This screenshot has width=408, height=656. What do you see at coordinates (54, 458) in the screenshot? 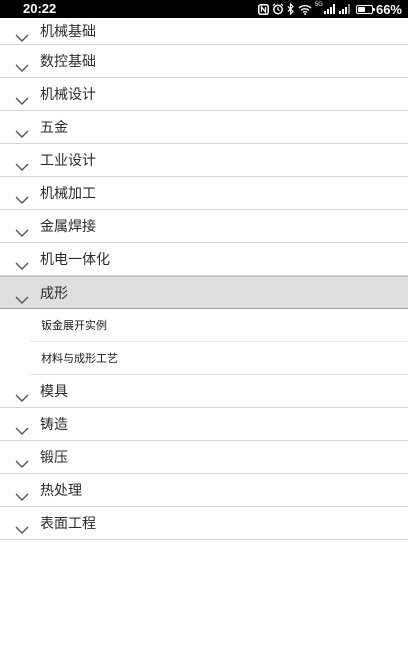
I see `category-label: 锻压` at bounding box center [54, 458].